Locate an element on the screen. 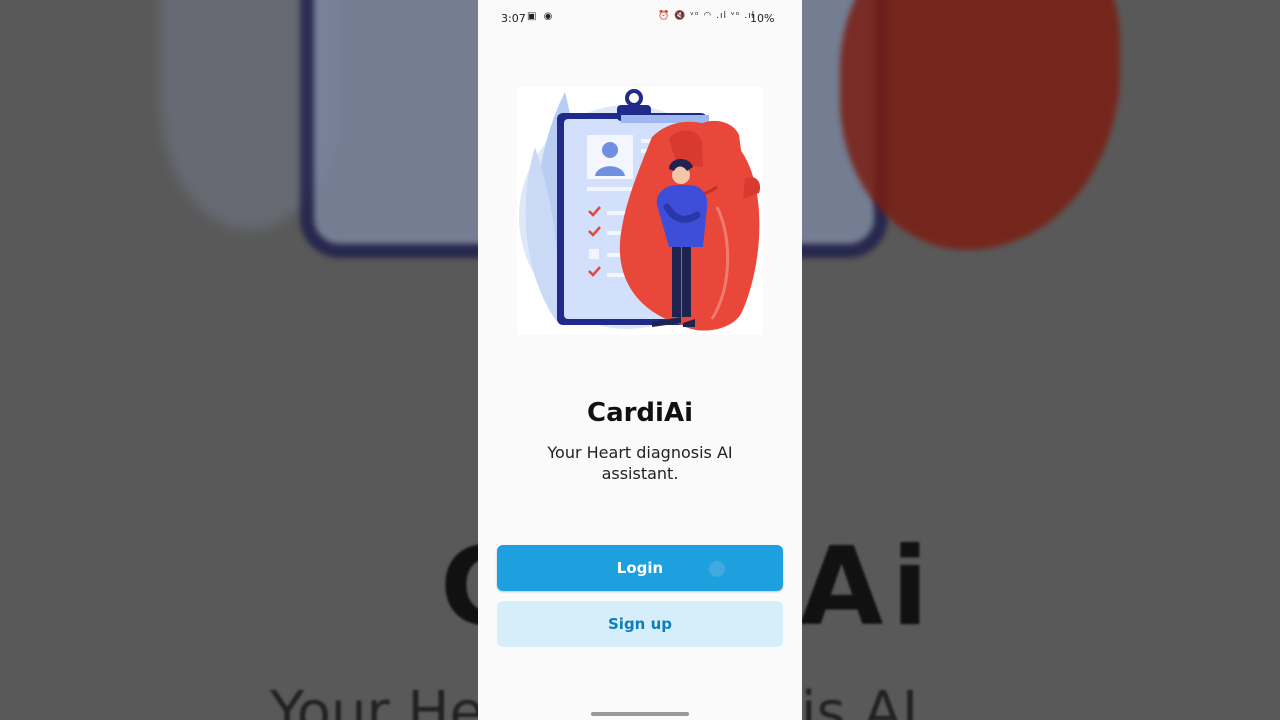 The height and width of the screenshot is (720, 1280). login-button-label: Login is located at coordinates (640, 568).